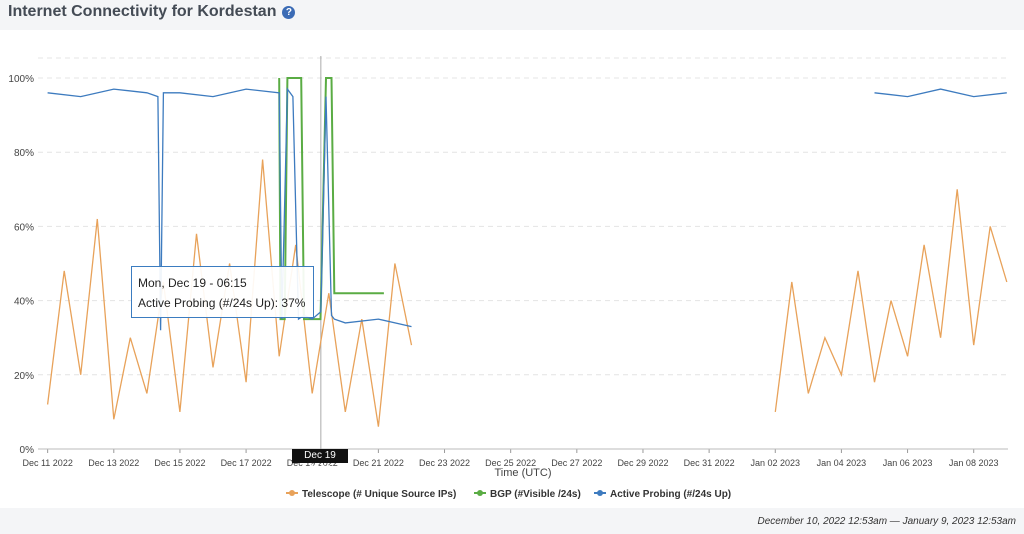  I want to click on x-tick-label: Jan 06 2023, so click(908, 463).